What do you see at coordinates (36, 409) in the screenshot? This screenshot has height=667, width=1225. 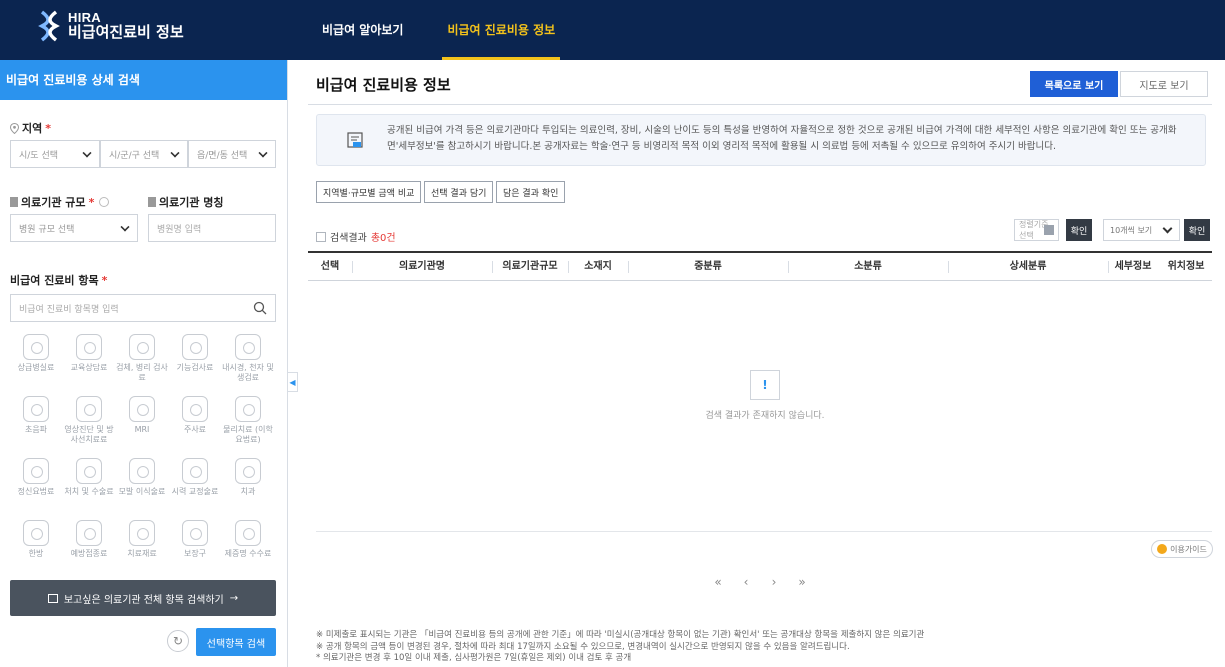 I see `ultrasound-icon` at bounding box center [36, 409].